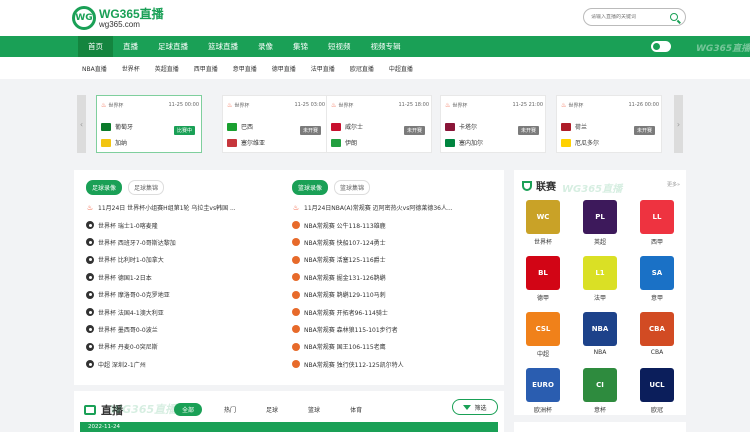 The width and height of the screenshot is (750, 432). What do you see at coordinates (104, 187) in the screenshot?
I see `panel-tab: 足球录像` at bounding box center [104, 187].